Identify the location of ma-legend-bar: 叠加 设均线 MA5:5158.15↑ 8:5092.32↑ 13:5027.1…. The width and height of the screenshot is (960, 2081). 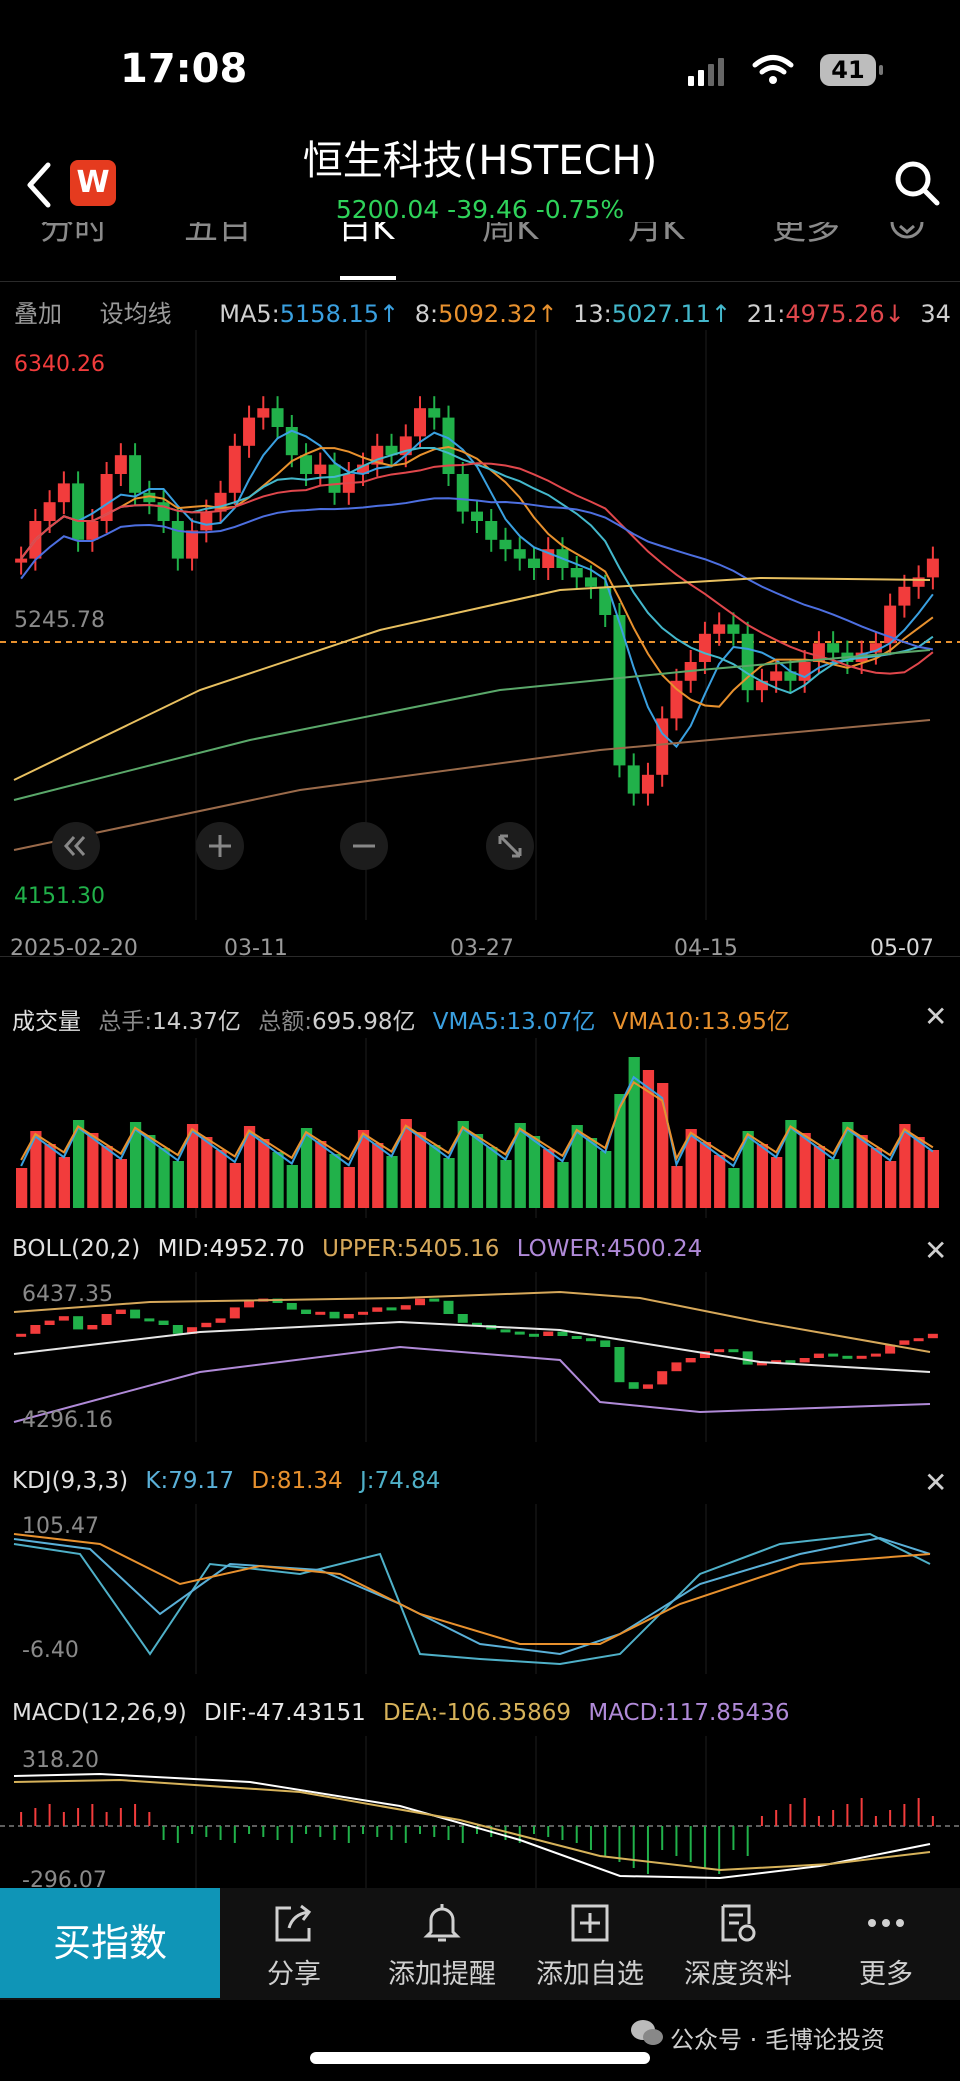
(486, 312).